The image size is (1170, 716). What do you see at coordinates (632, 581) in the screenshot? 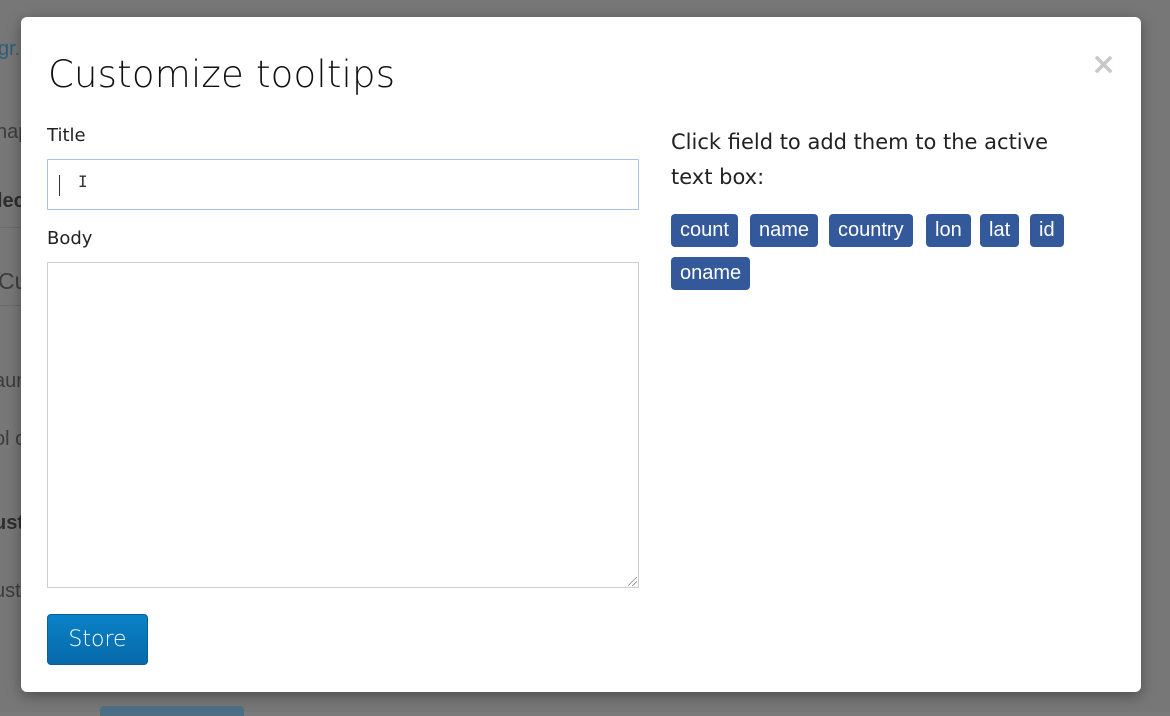
I see `resize-handle-icon` at bounding box center [632, 581].